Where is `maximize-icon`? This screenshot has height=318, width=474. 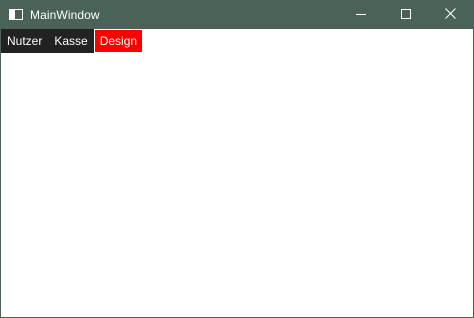 maximize-icon is located at coordinates (405, 15).